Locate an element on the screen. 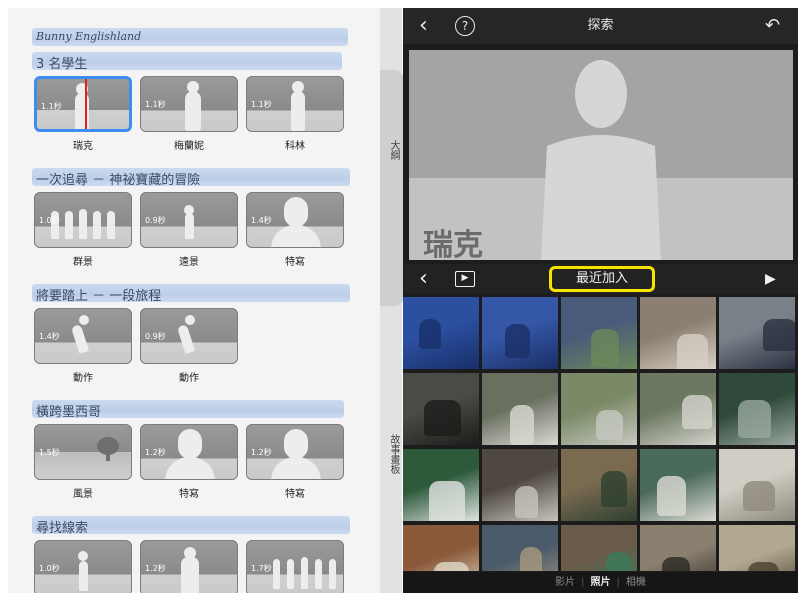  brand-title: Bunny Englishland is located at coordinates (89, 36).